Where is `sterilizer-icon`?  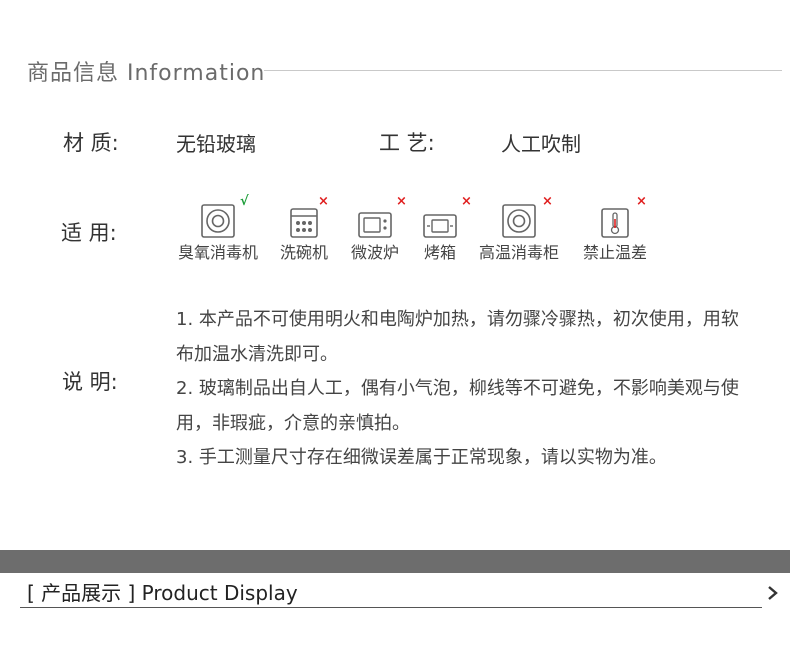
sterilizer-icon is located at coordinates (218, 221).